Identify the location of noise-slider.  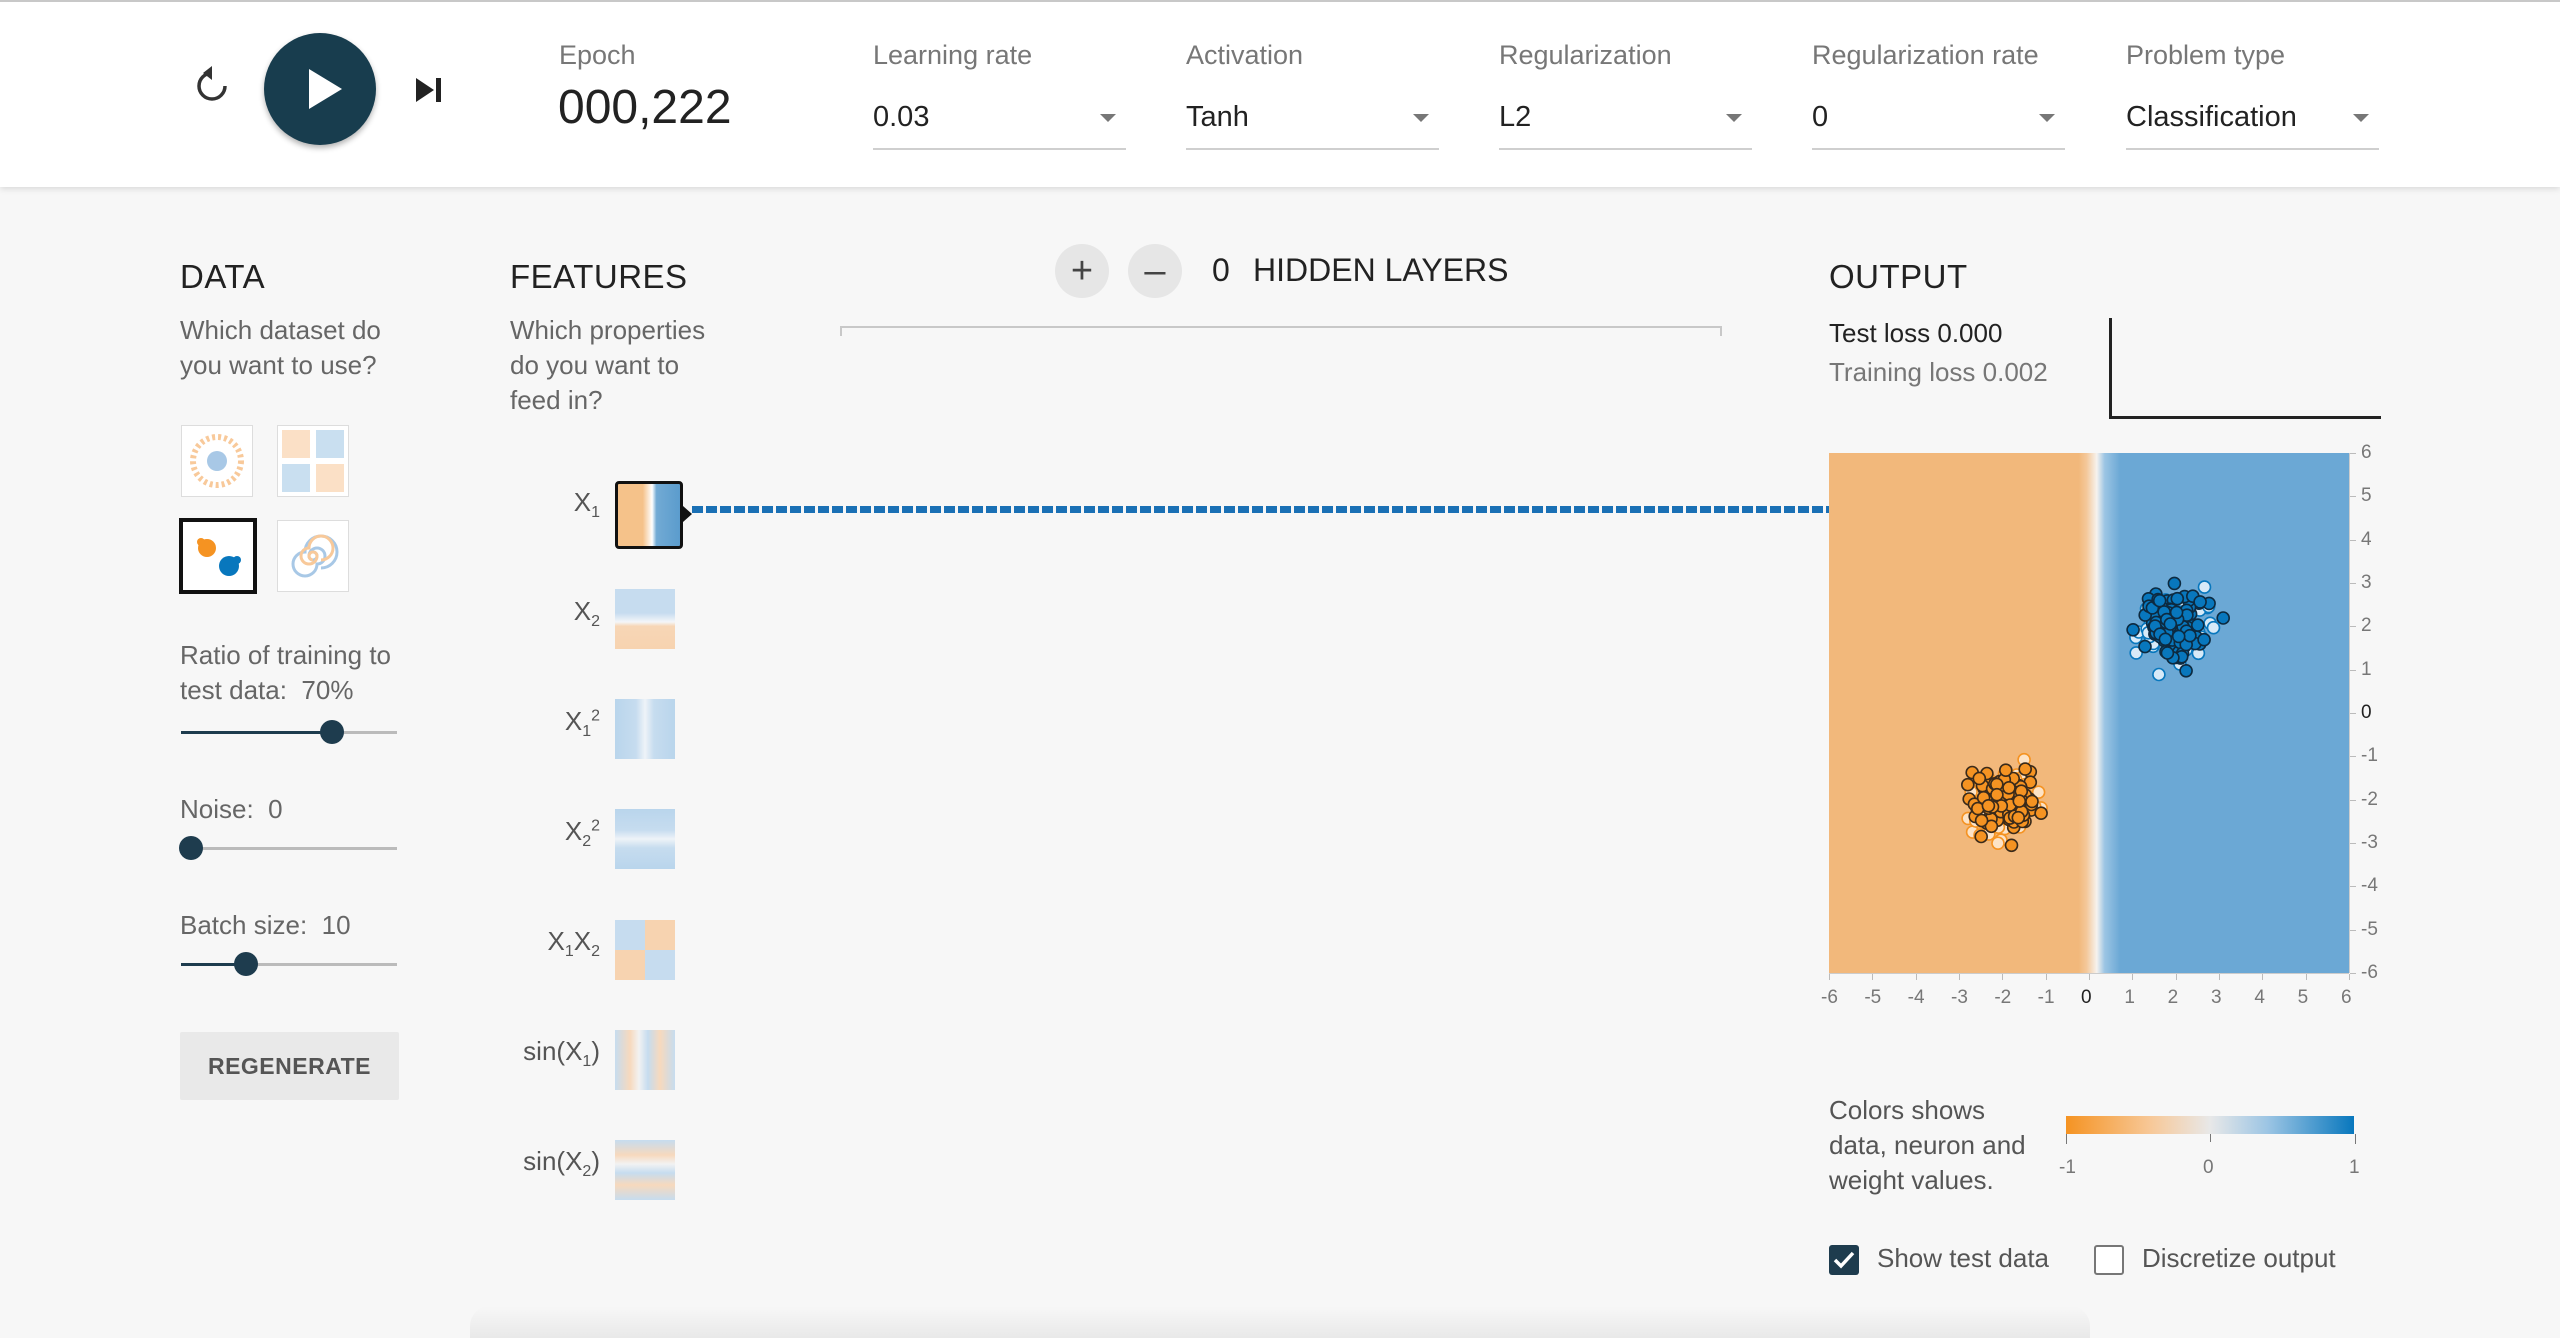
(288, 848).